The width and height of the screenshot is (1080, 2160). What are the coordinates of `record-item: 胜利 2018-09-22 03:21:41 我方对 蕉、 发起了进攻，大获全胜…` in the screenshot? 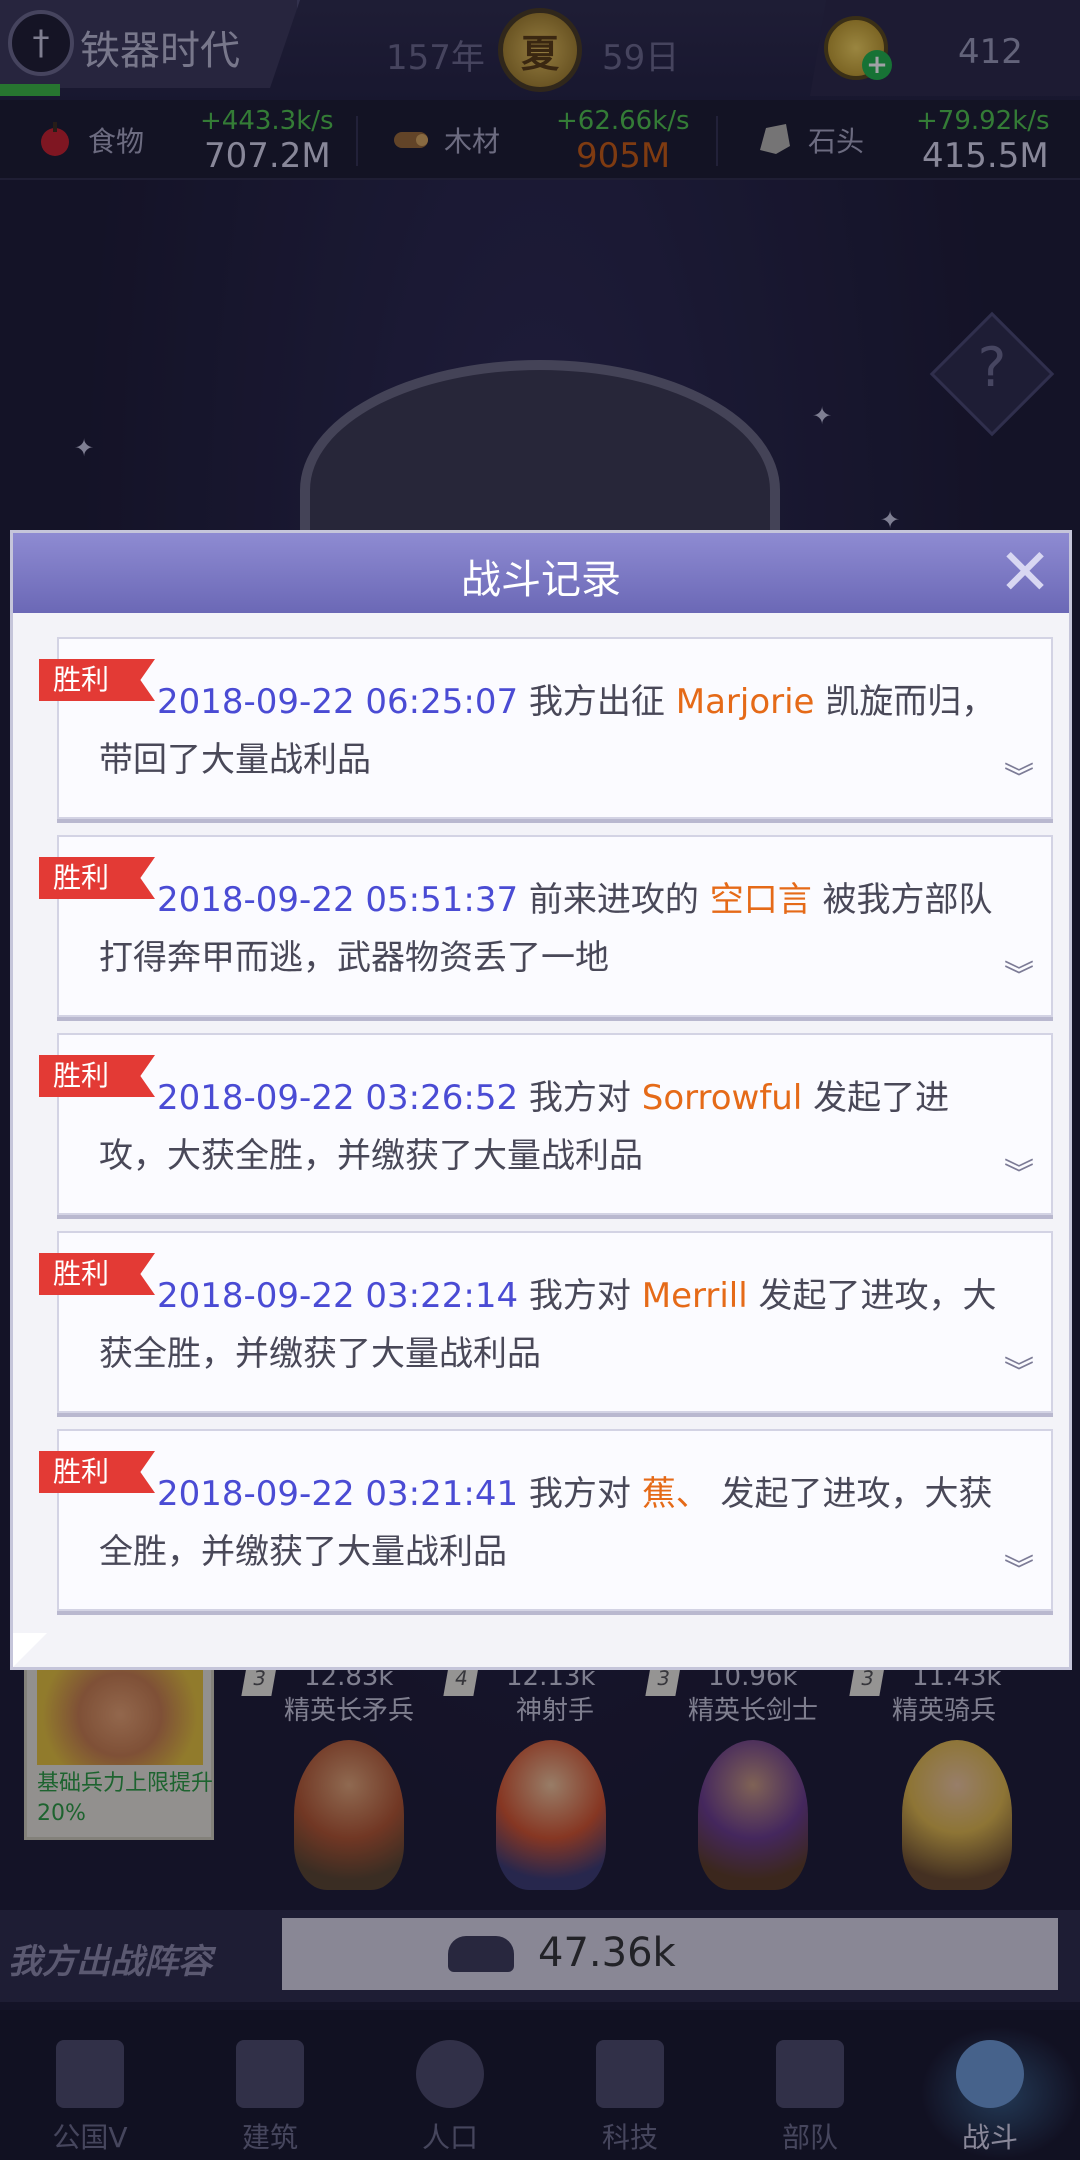 It's located at (546, 1520).